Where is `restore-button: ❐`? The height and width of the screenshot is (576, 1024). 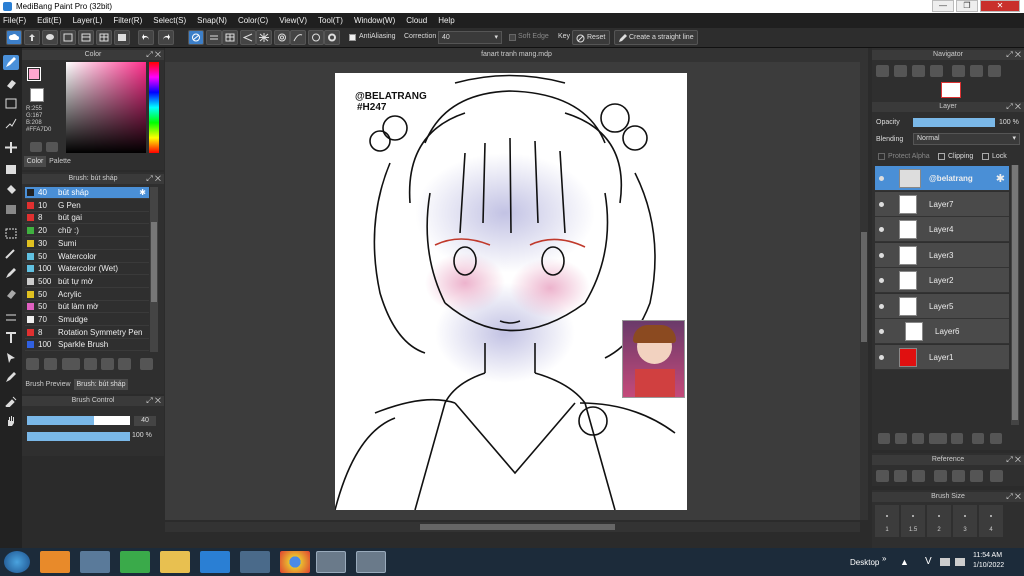 restore-button: ❐ is located at coordinates (967, 6).